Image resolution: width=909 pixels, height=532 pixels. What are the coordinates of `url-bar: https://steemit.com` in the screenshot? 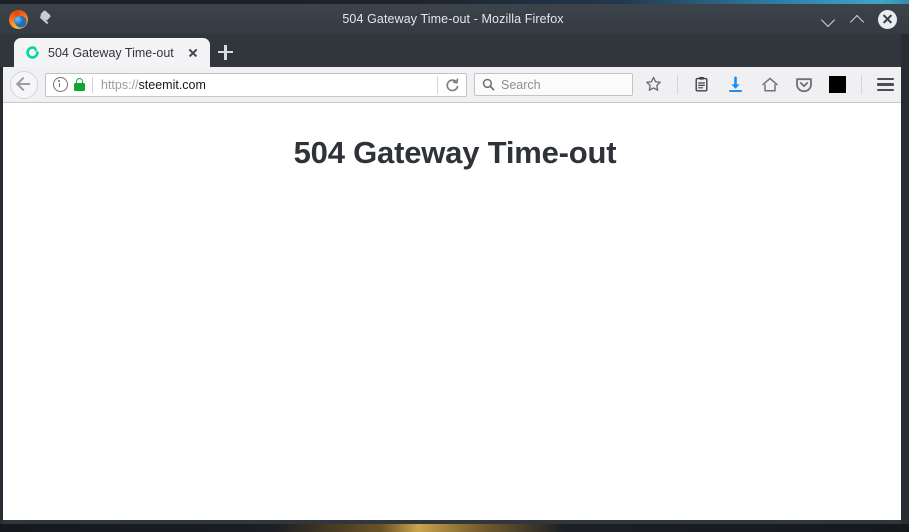 It's located at (256, 84).